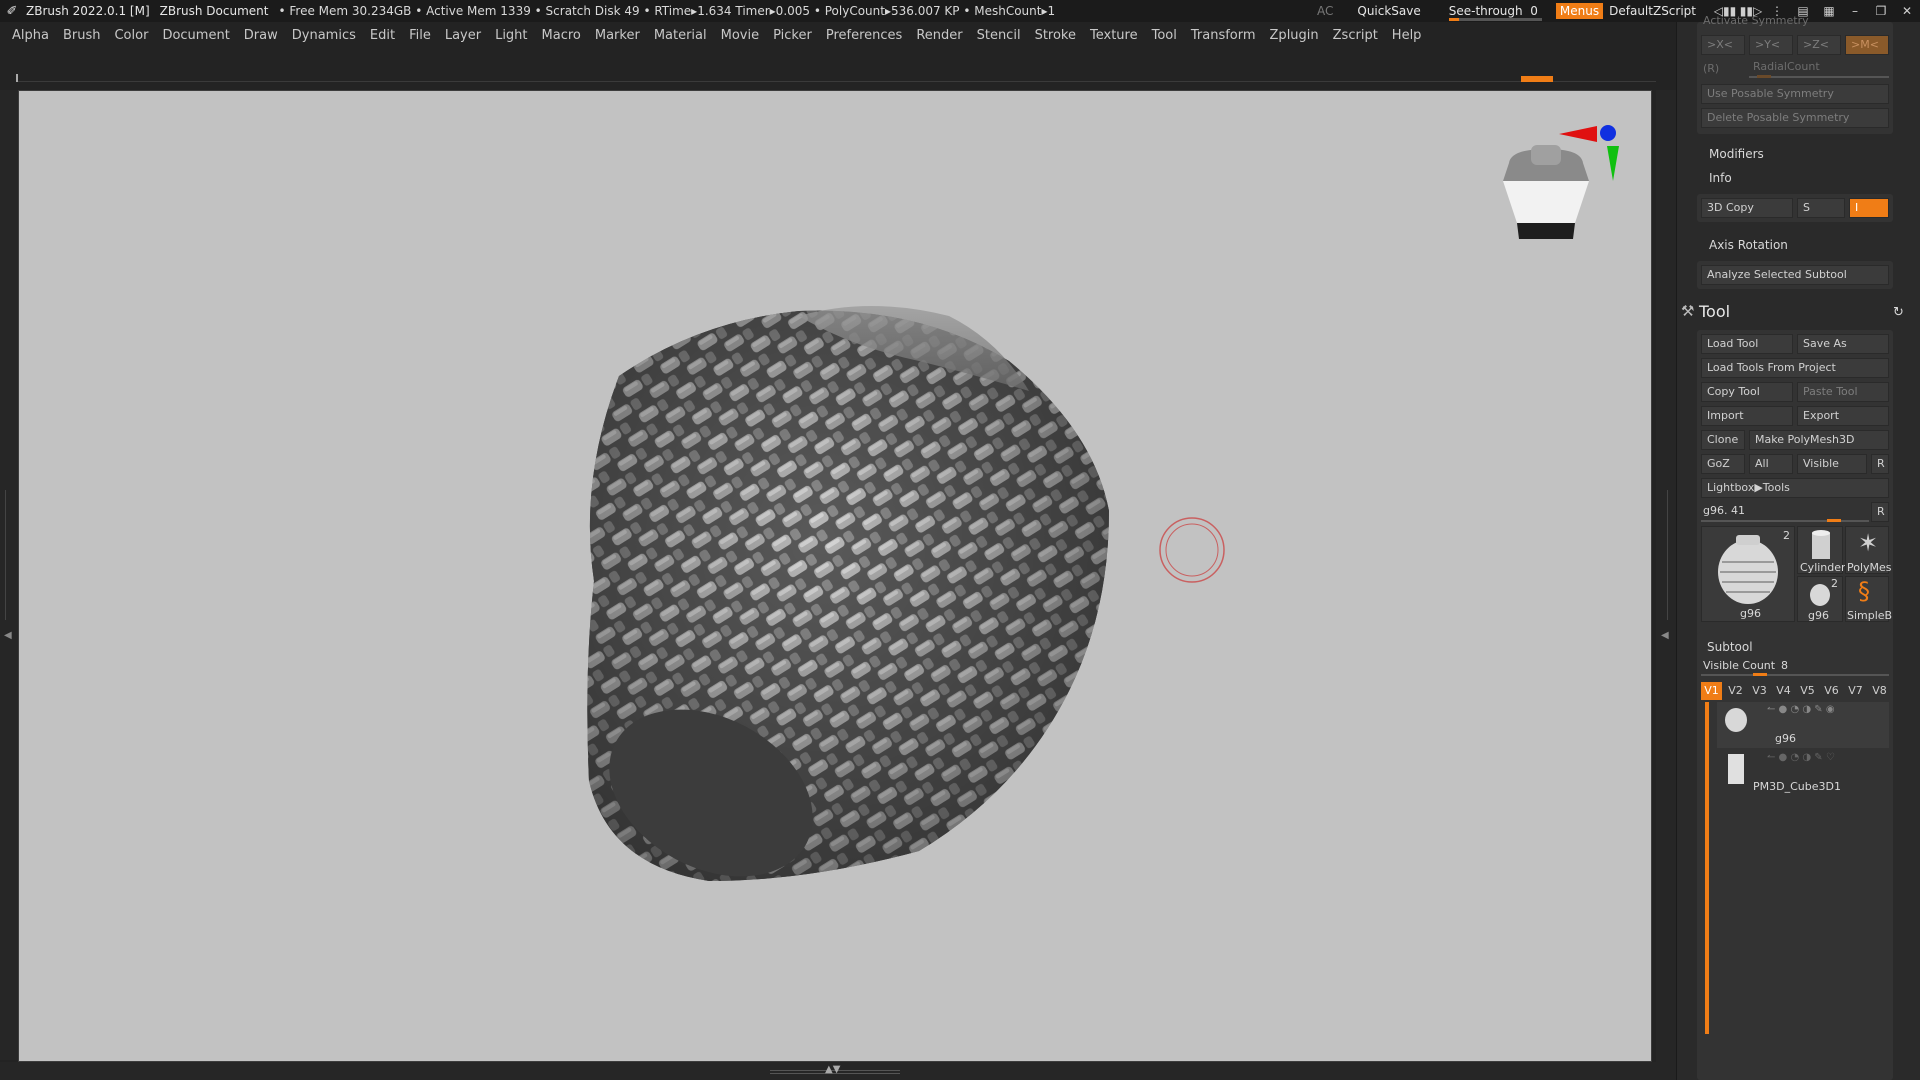 This screenshot has width=1920, height=1080. Describe the element at coordinates (1055, 35) in the screenshot. I see `menu-stroke: Stroke` at that location.